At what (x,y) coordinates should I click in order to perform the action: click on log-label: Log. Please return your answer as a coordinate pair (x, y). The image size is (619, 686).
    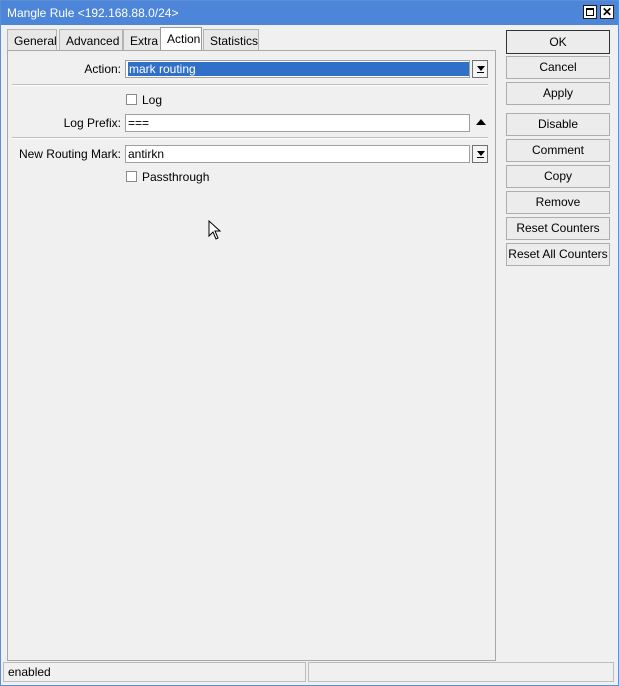
    Looking at the image, I should click on (152, 100).